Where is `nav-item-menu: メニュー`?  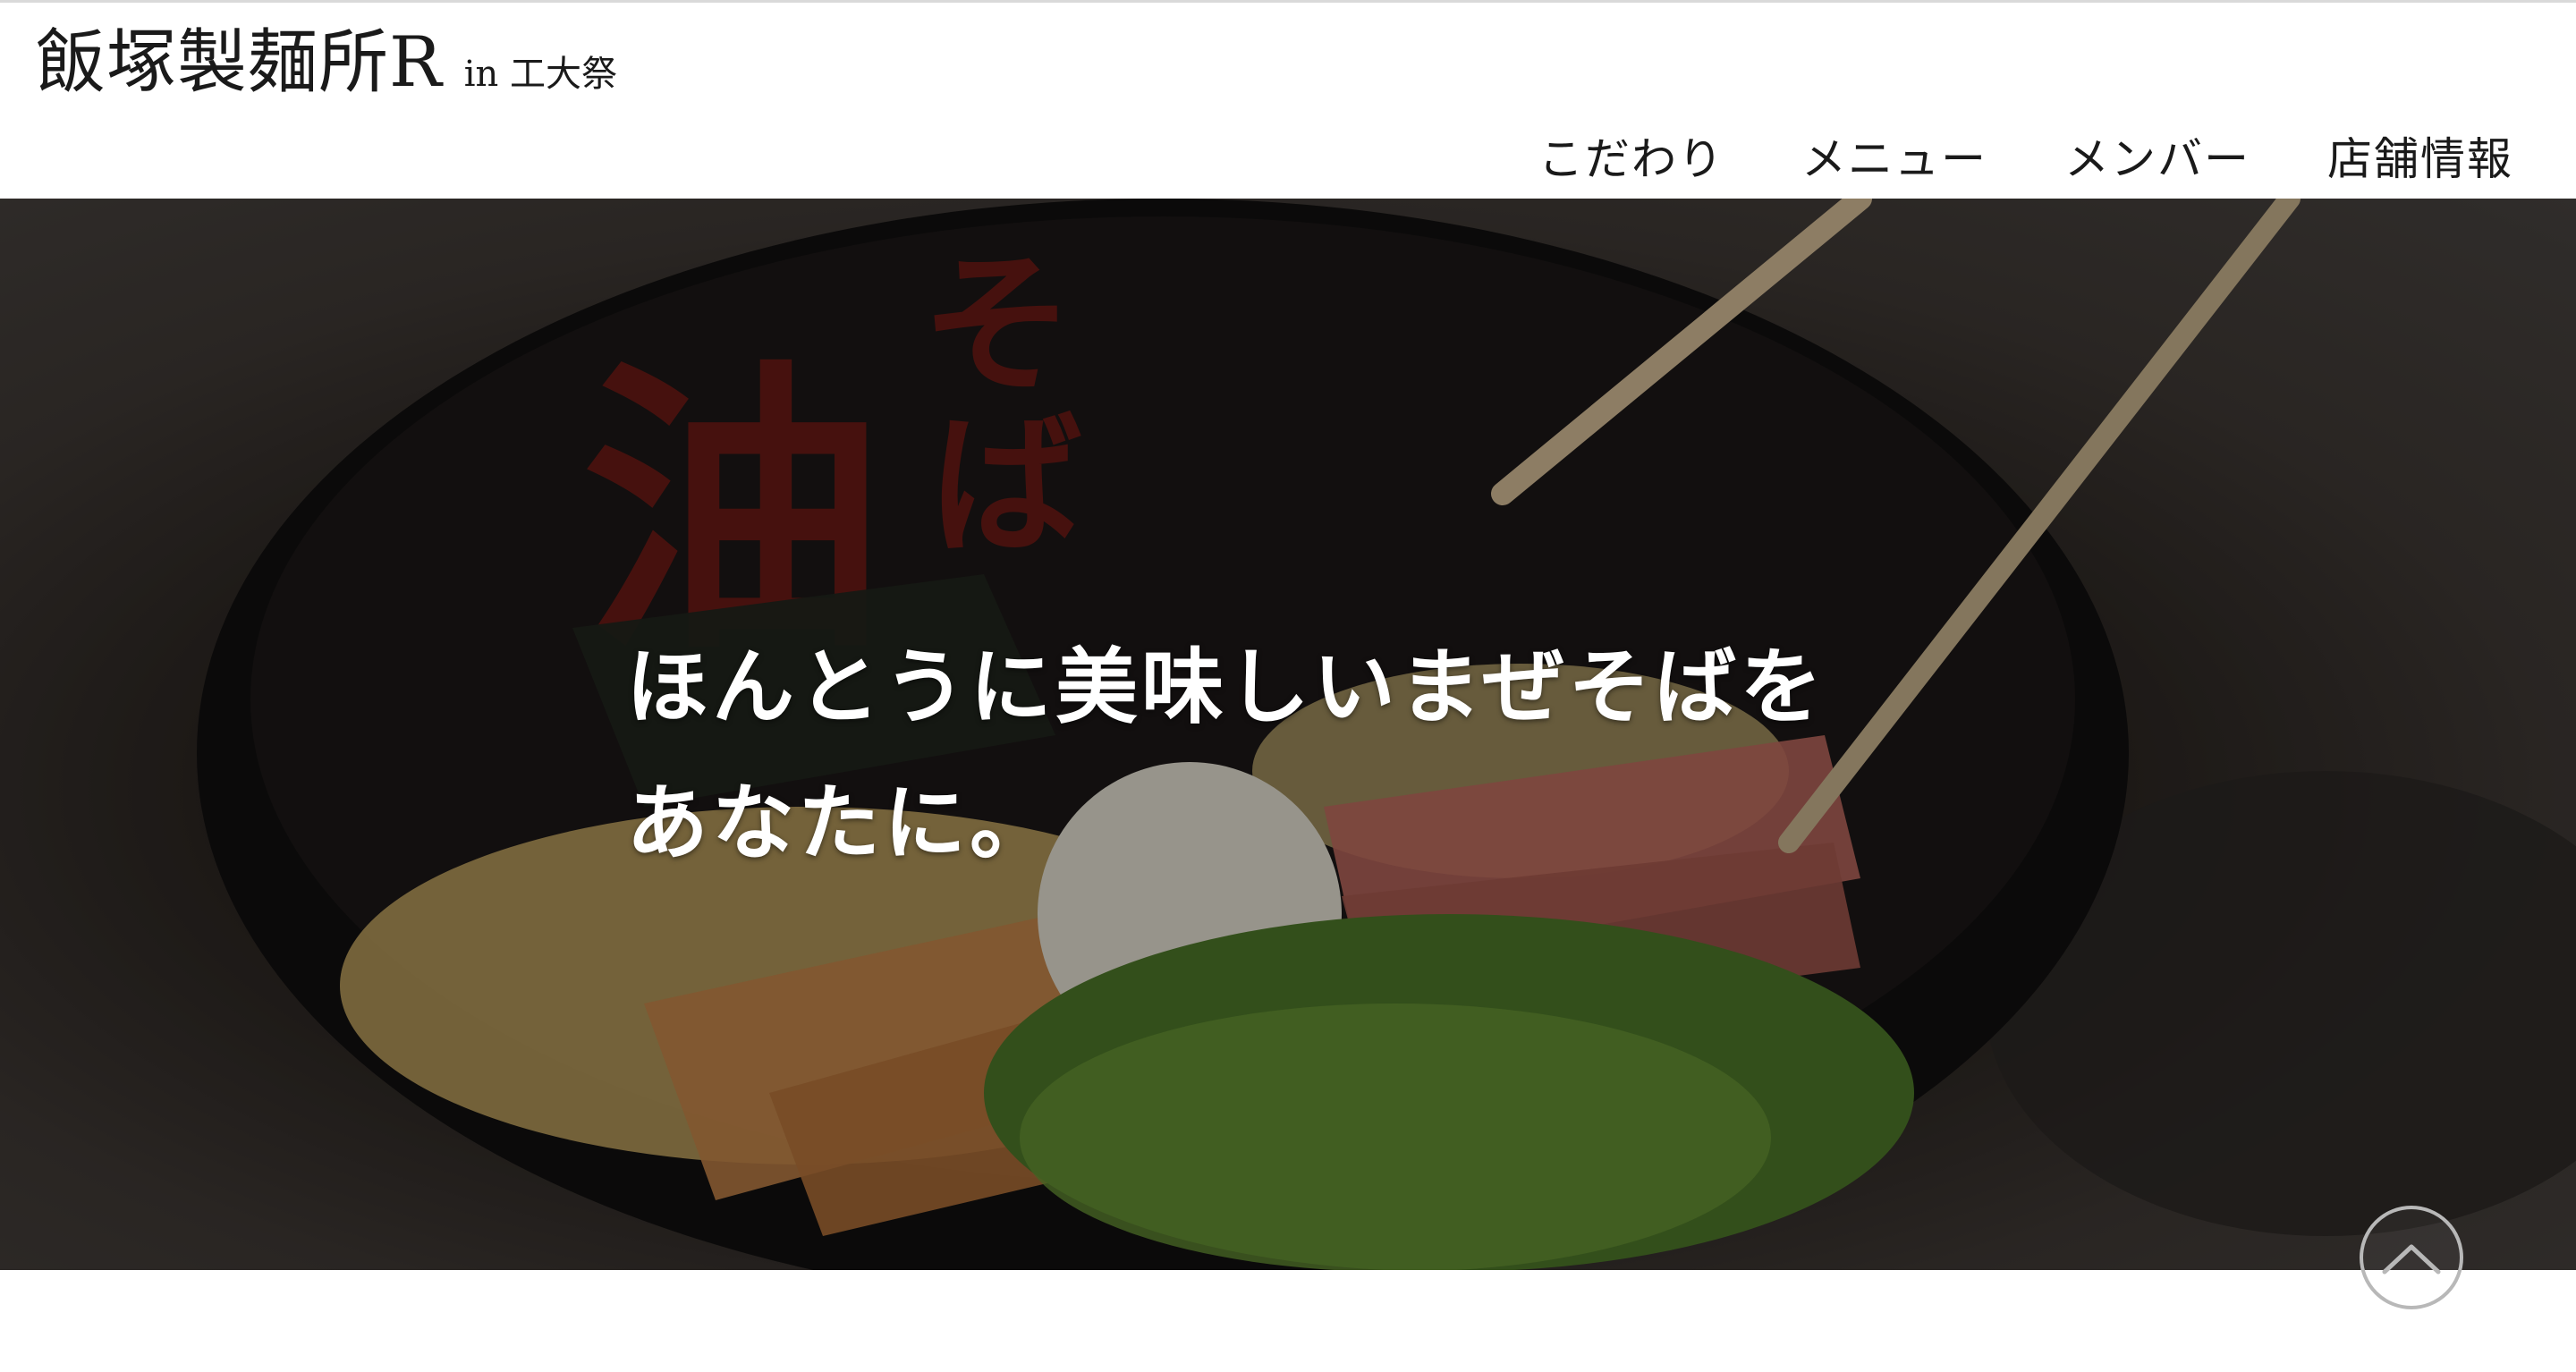
nav-item-menu: メニュー is located at coordinates (1894, 159).